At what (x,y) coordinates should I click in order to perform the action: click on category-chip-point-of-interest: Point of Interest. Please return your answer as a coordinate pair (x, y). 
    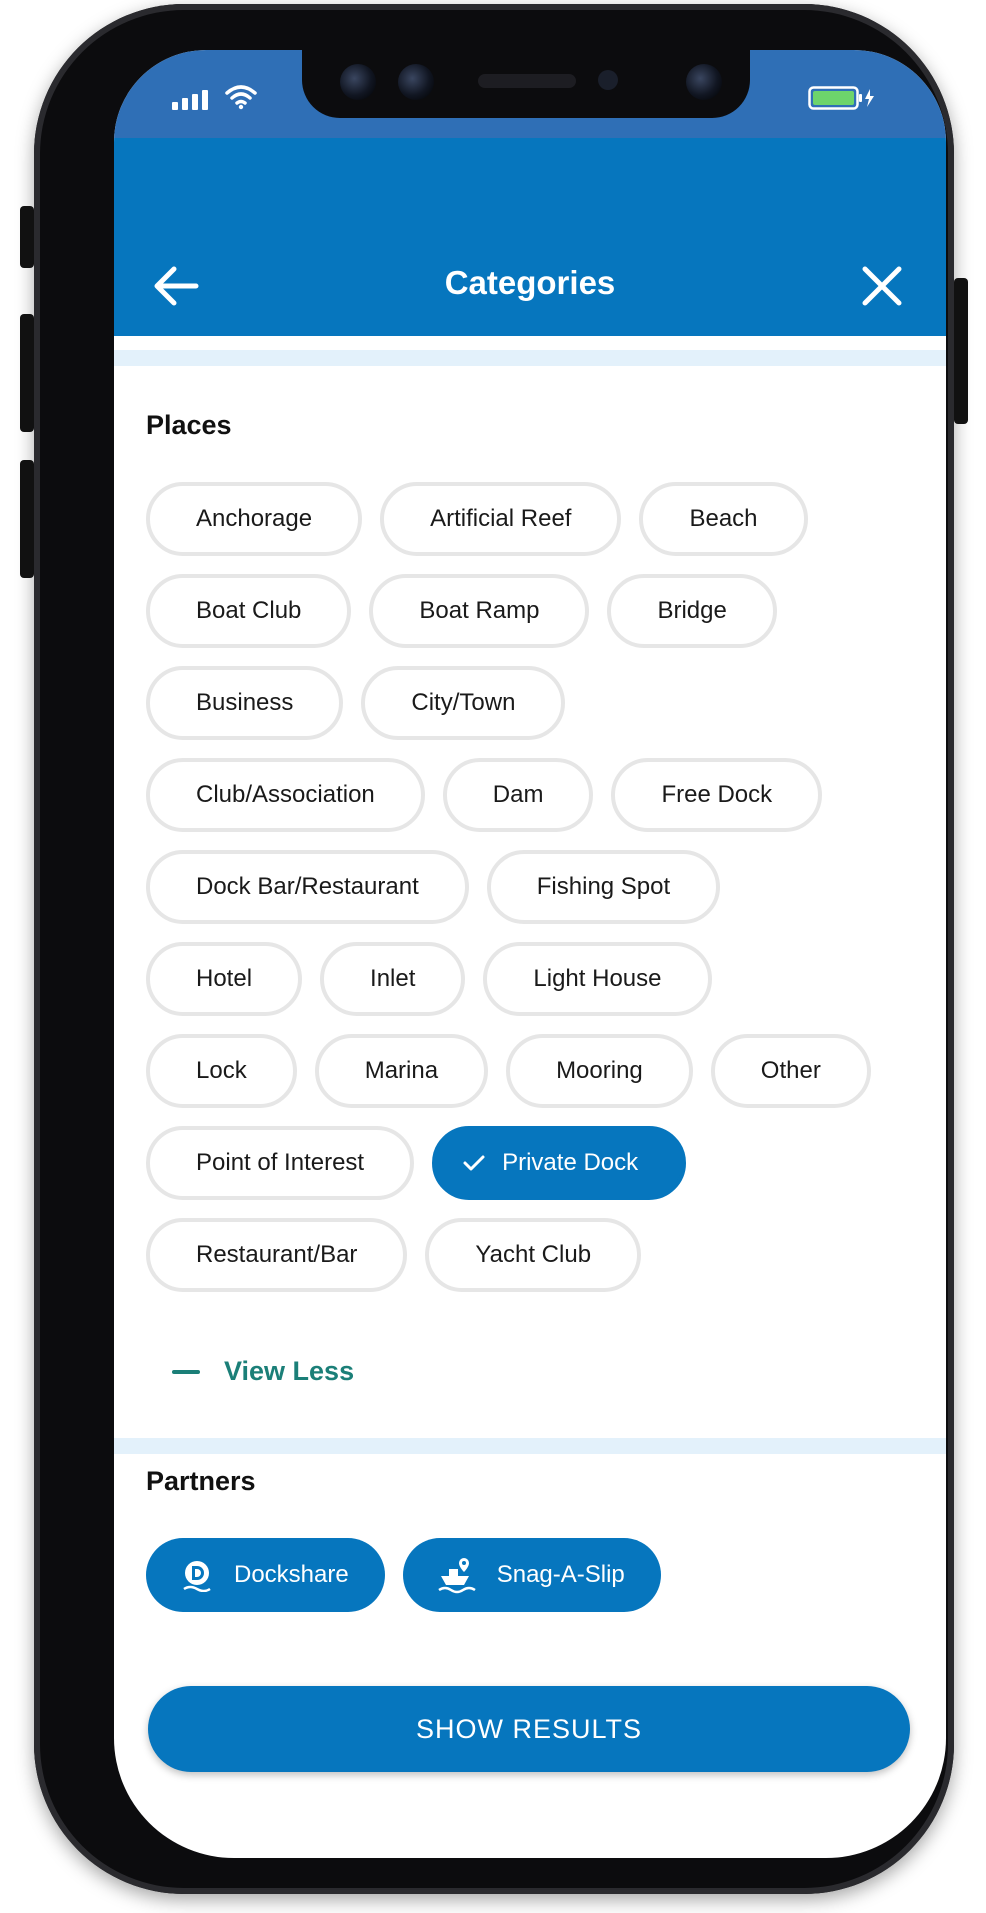
    Looking at the image, I should click on (280, 1163).